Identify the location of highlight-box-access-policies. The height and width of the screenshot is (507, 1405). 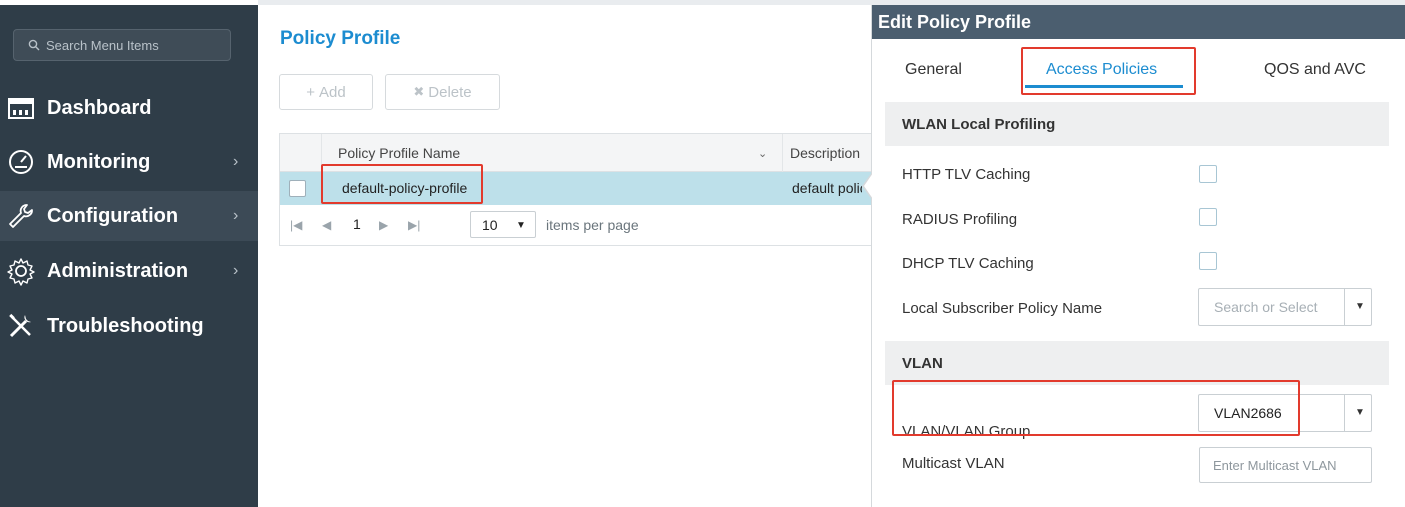
(1108, 71).